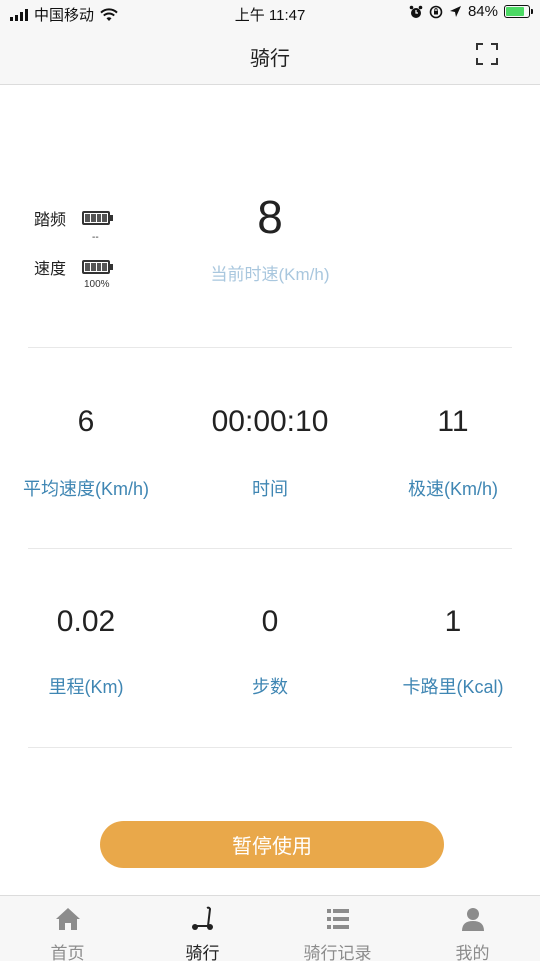 Image resolution: width=540 pixels, height=964 pixels. I want to click on nav-bar: 骑行, so click(270, 55).